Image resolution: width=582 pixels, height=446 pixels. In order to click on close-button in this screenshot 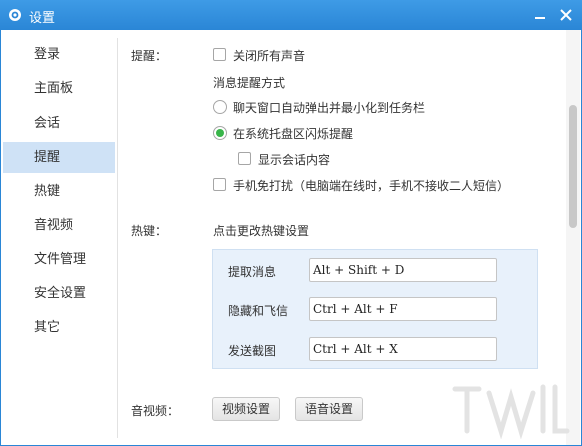, I will do `click(566, 15)`.